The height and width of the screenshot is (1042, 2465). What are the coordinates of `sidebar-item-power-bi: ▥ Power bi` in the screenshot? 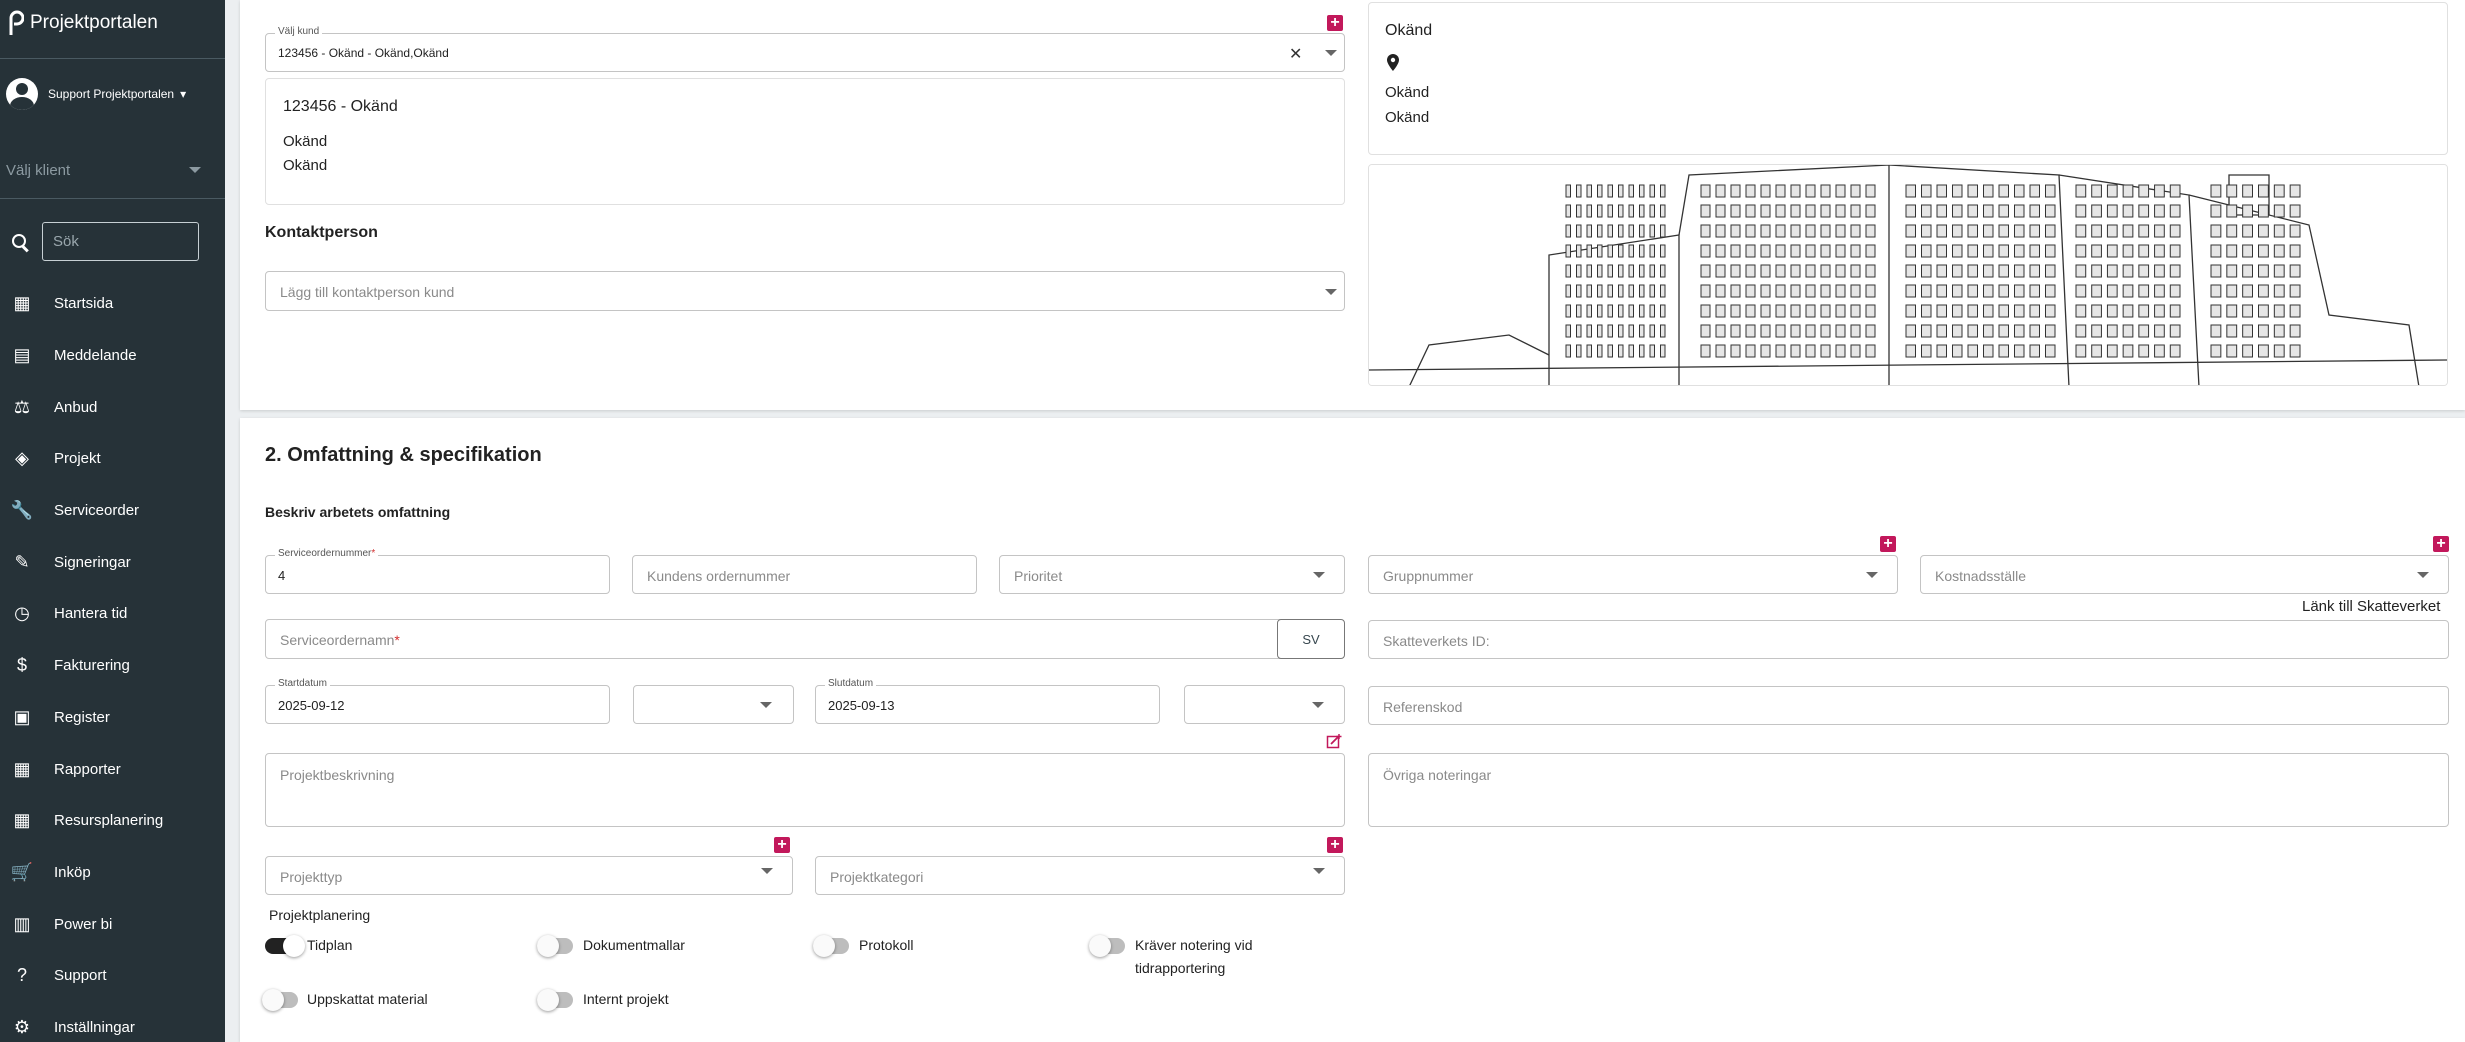 It's located at (112, 924).